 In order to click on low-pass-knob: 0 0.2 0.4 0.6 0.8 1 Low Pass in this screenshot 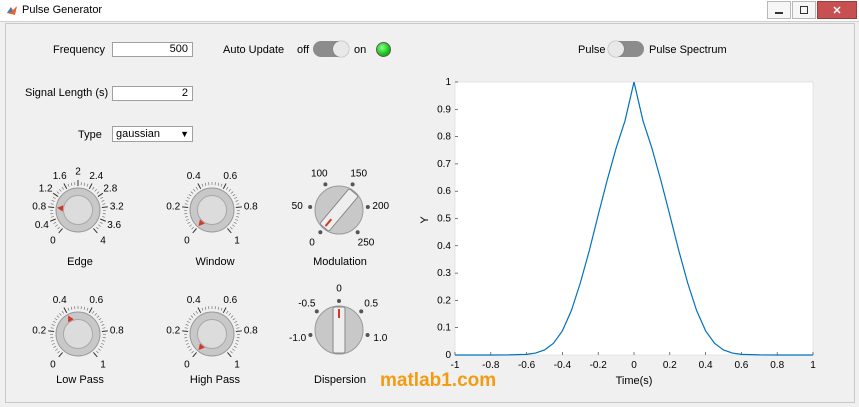, I will do `click(80, 340)`.